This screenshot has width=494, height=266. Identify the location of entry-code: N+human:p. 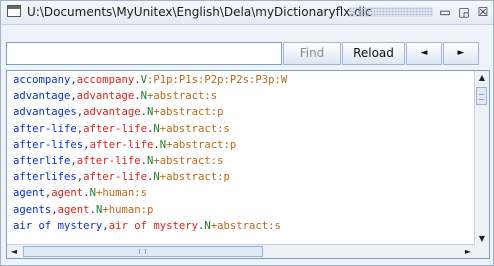
(124, 210).